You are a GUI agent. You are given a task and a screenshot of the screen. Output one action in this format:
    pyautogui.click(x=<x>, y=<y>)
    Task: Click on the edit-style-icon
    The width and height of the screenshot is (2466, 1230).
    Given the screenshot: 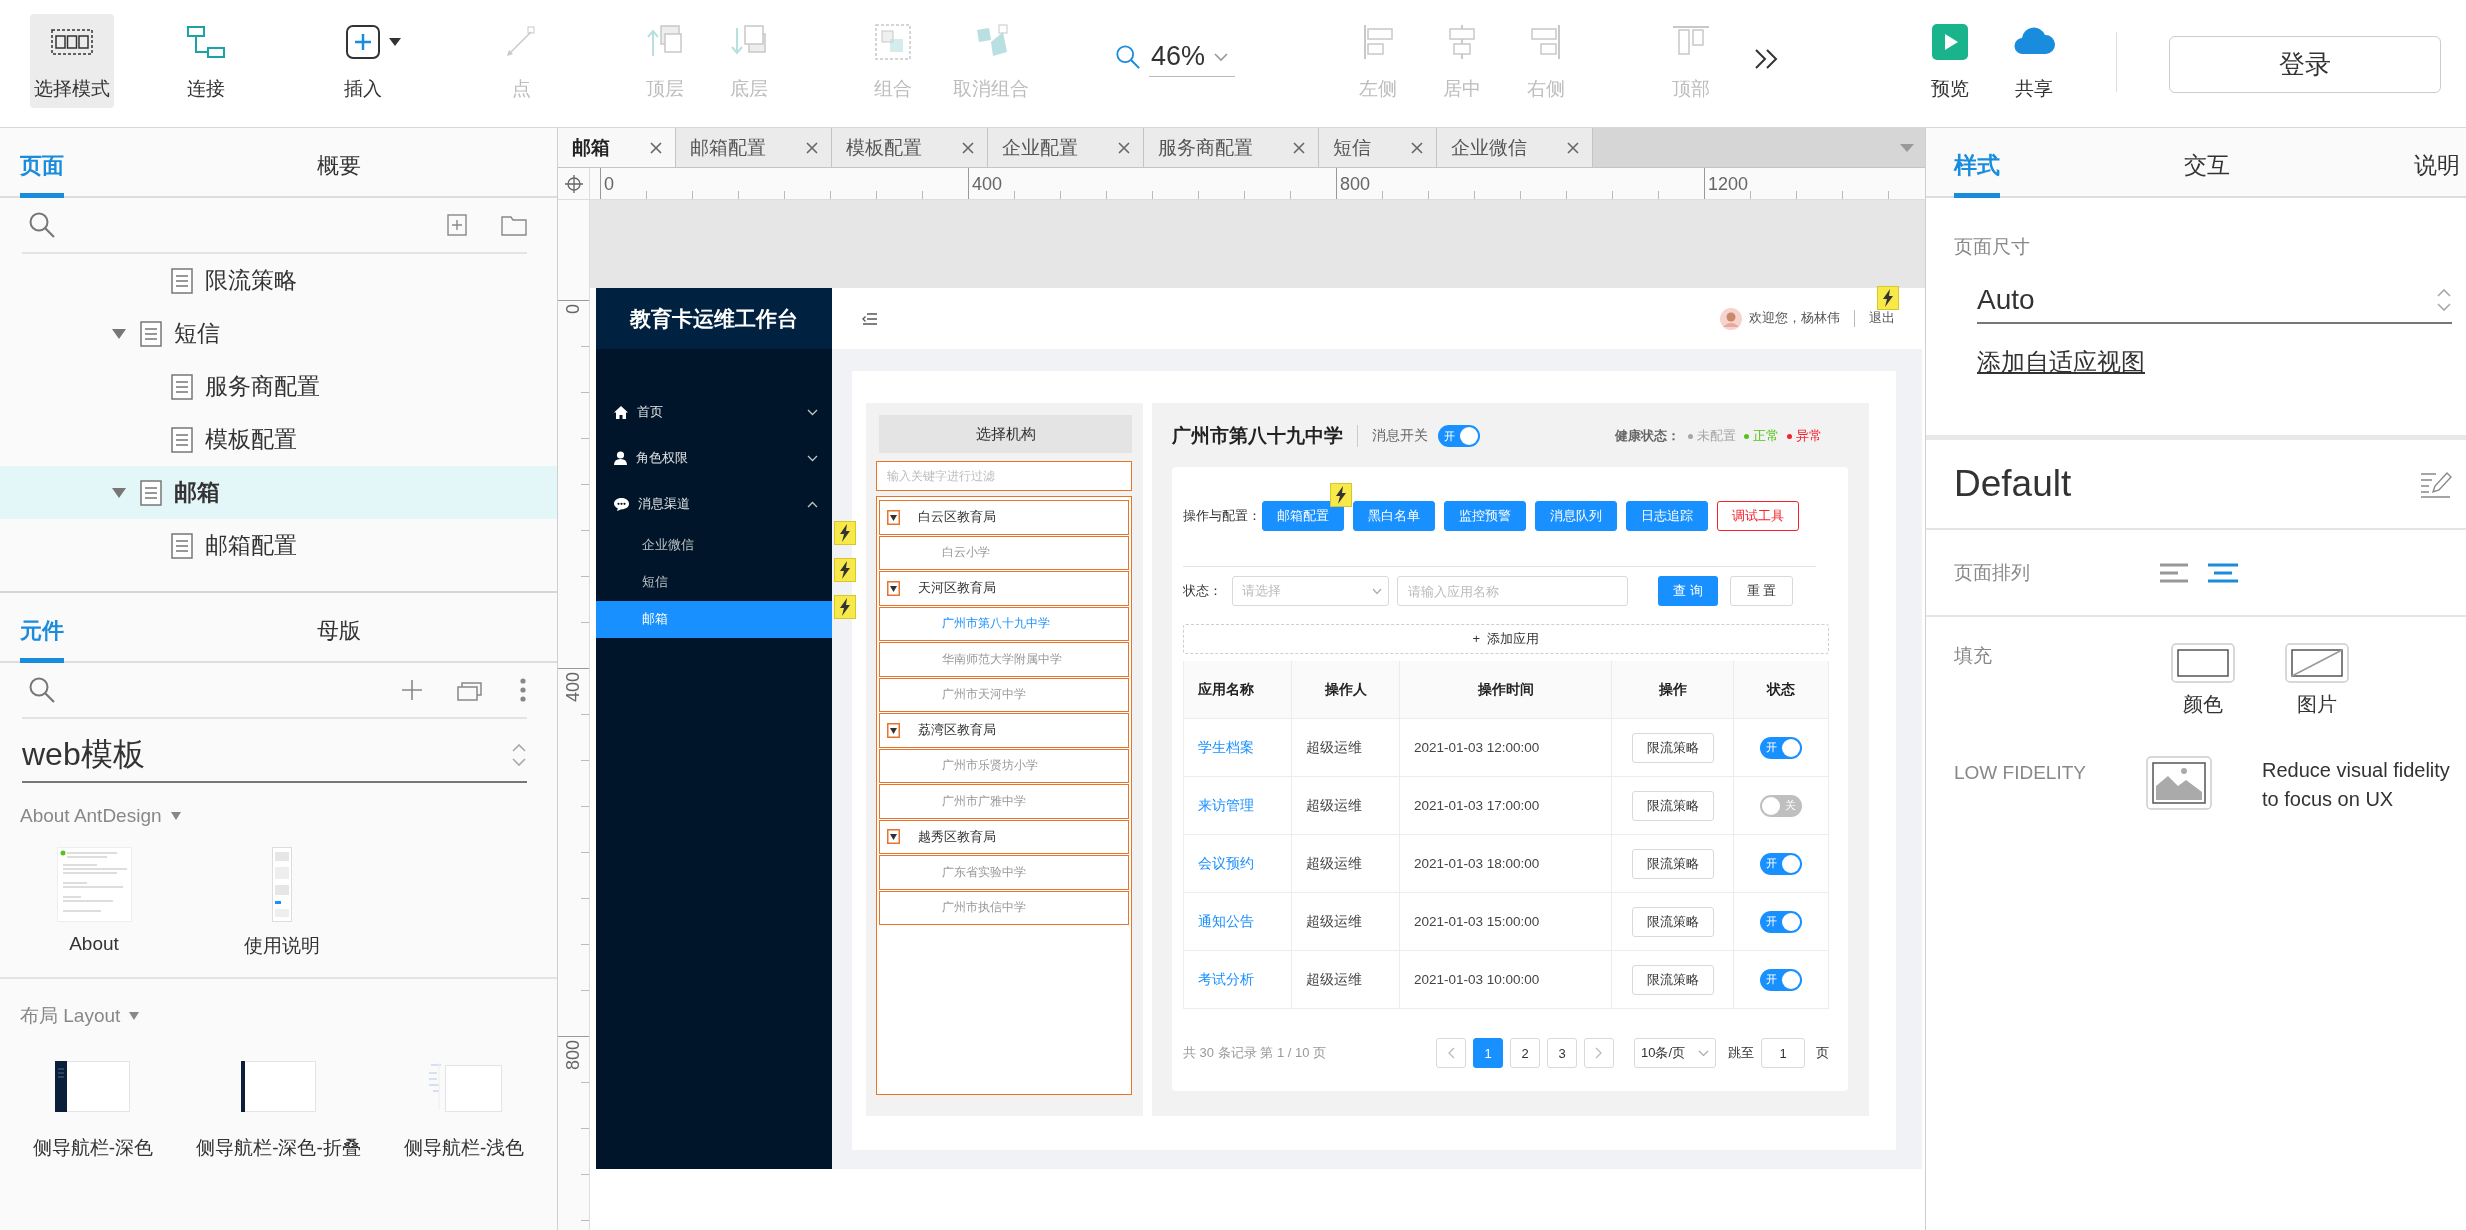 What is the action you would take?
    pyautogui.click(x=2436, y=484)
    